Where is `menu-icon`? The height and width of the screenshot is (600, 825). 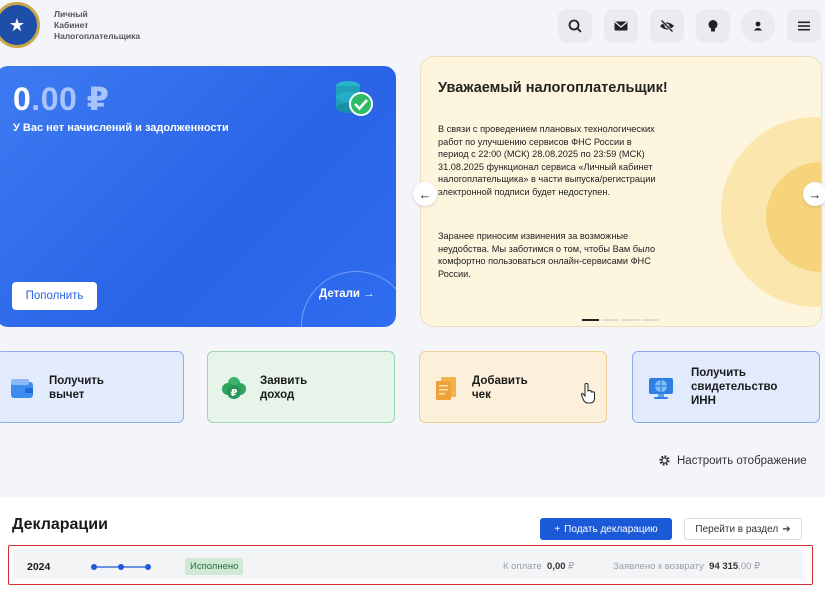
menu-icon is located at coordinates (804, 26).